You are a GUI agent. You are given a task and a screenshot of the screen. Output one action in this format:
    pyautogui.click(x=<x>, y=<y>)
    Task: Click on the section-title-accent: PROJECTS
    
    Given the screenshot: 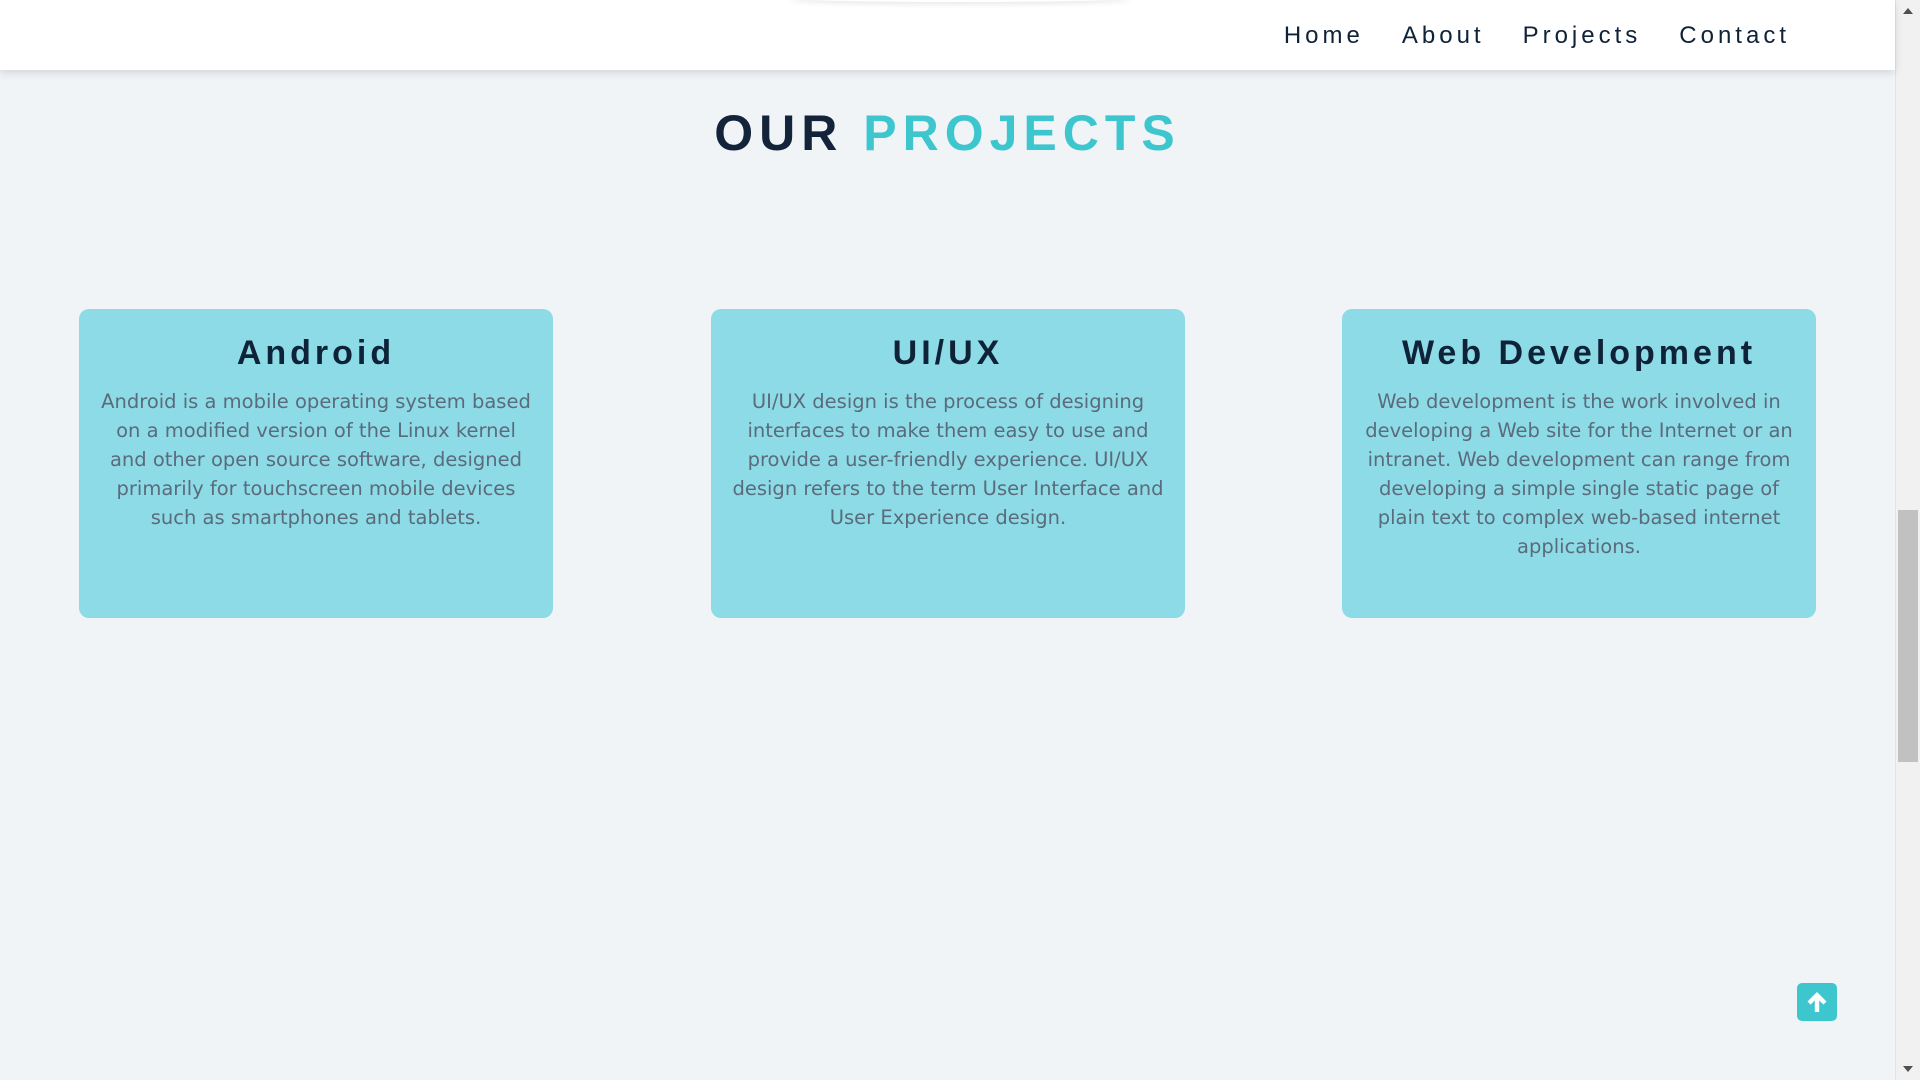 What is the action you would take?
    pyautogui.click(x=1022, y=132)
    